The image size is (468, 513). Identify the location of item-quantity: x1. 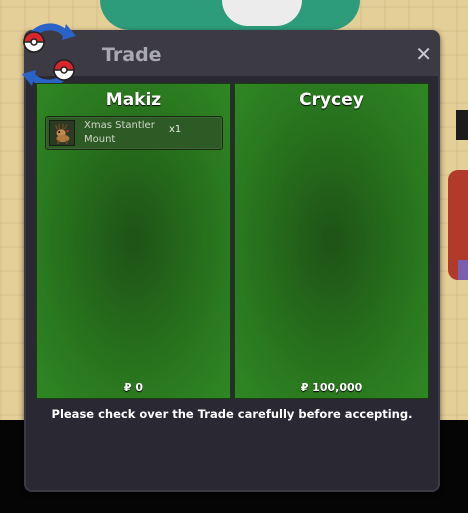
(175, 129).